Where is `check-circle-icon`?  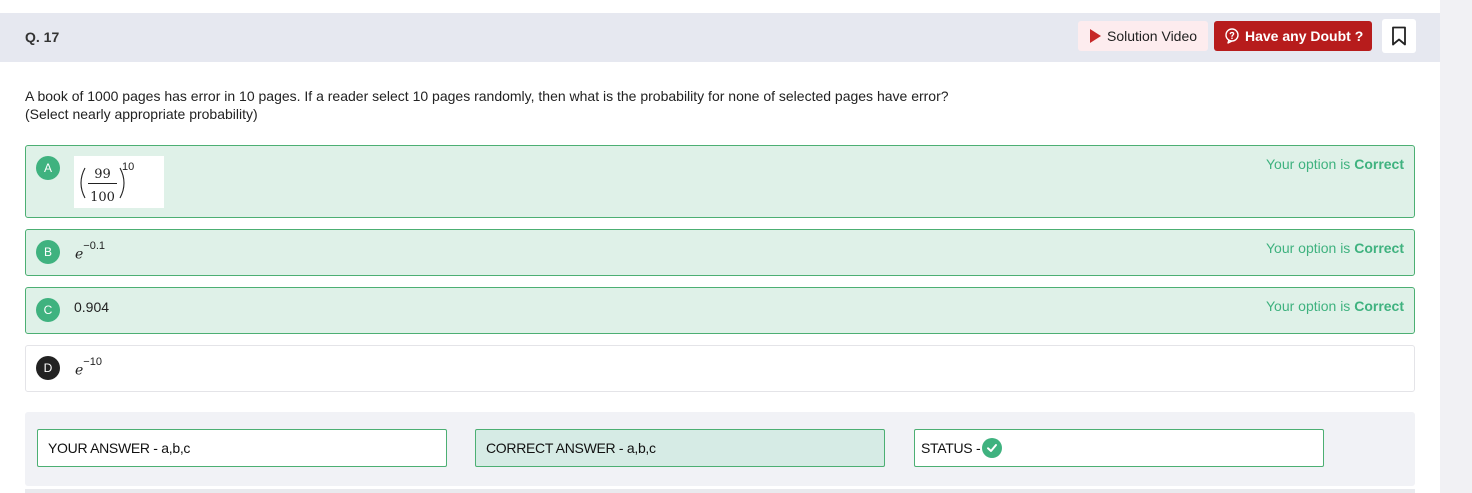 check-circle-icon is located at coordinates (992, 448).